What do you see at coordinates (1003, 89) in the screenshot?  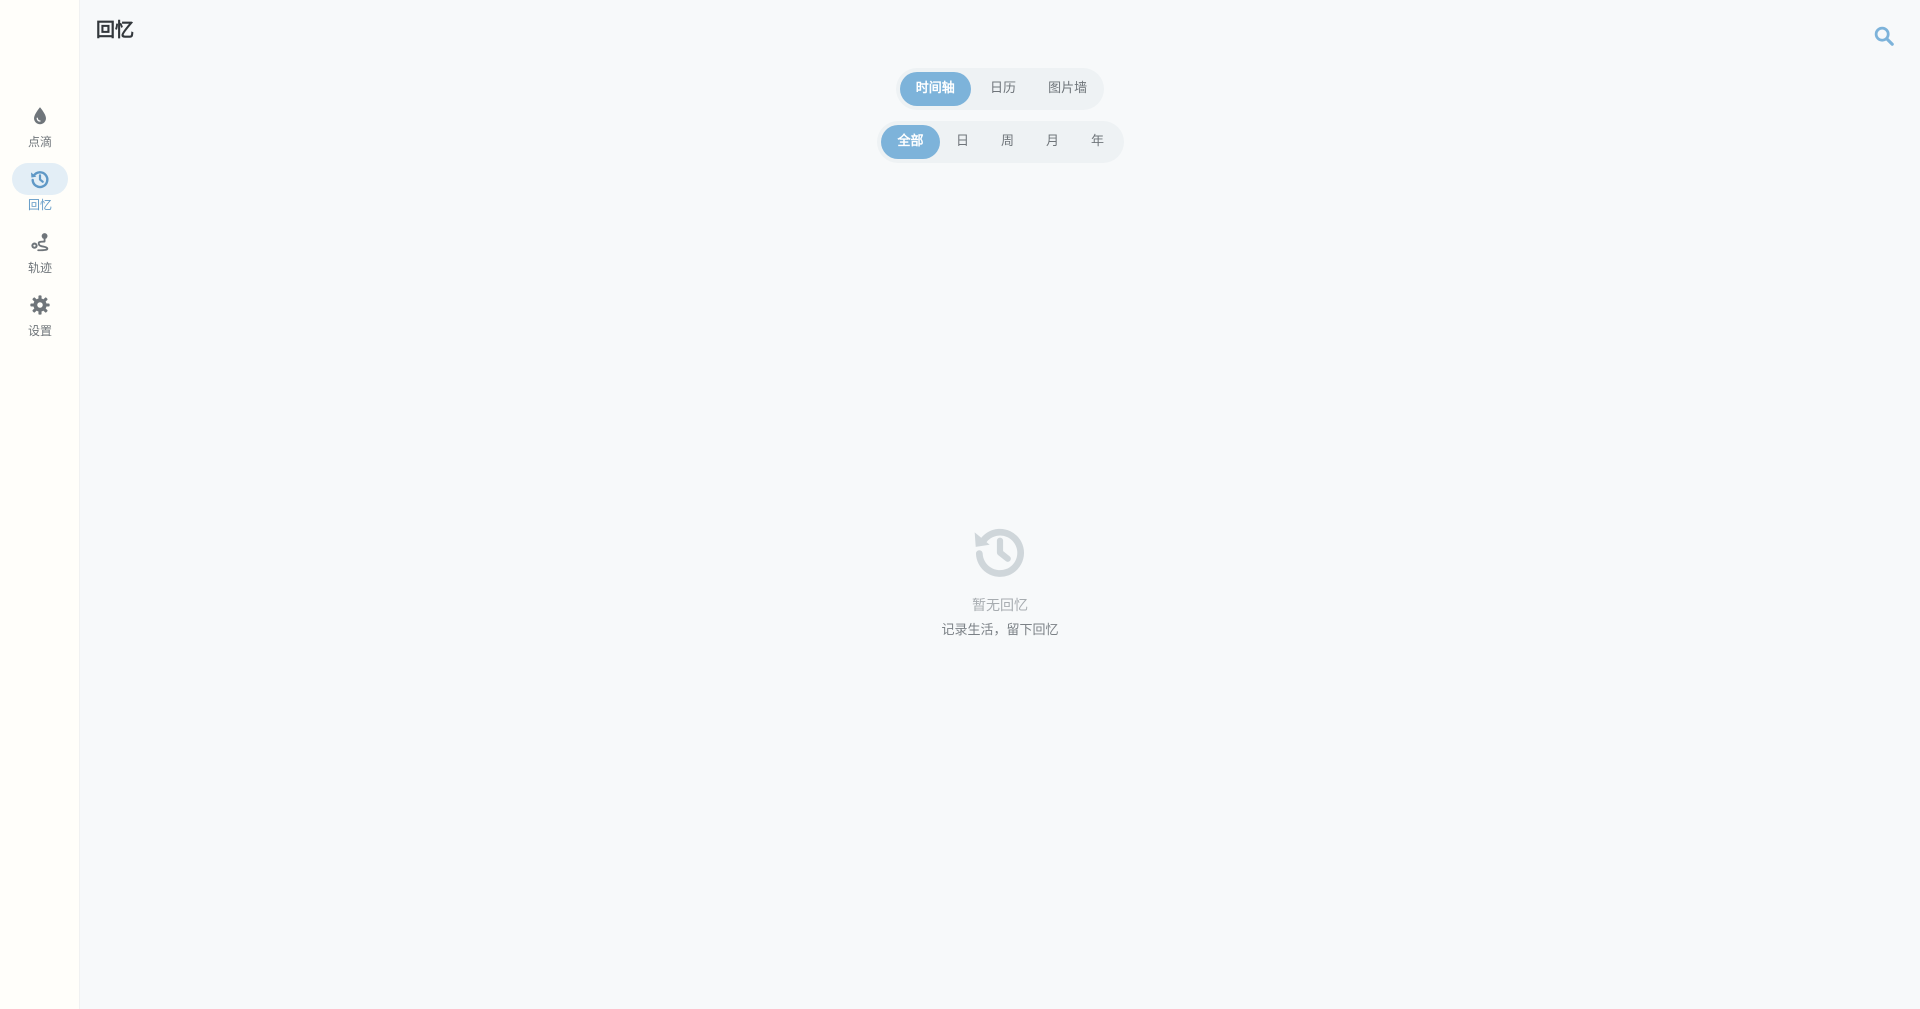 I see `tab-calendar: 日历` at bounding box center [1003, 89].